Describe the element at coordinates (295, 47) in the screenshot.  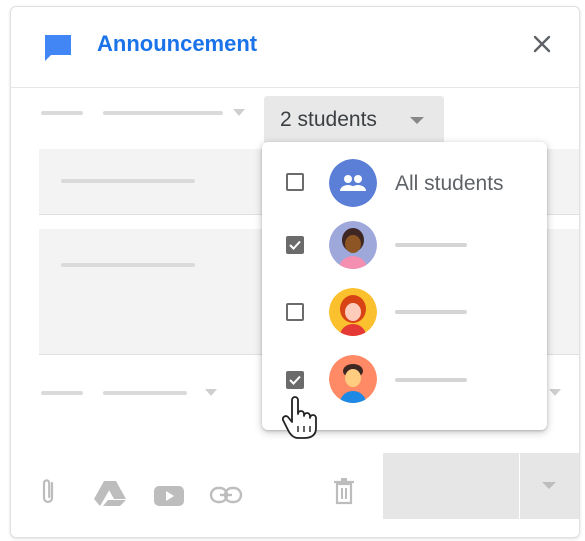
I see `dialog-header: Announcement` at that location.